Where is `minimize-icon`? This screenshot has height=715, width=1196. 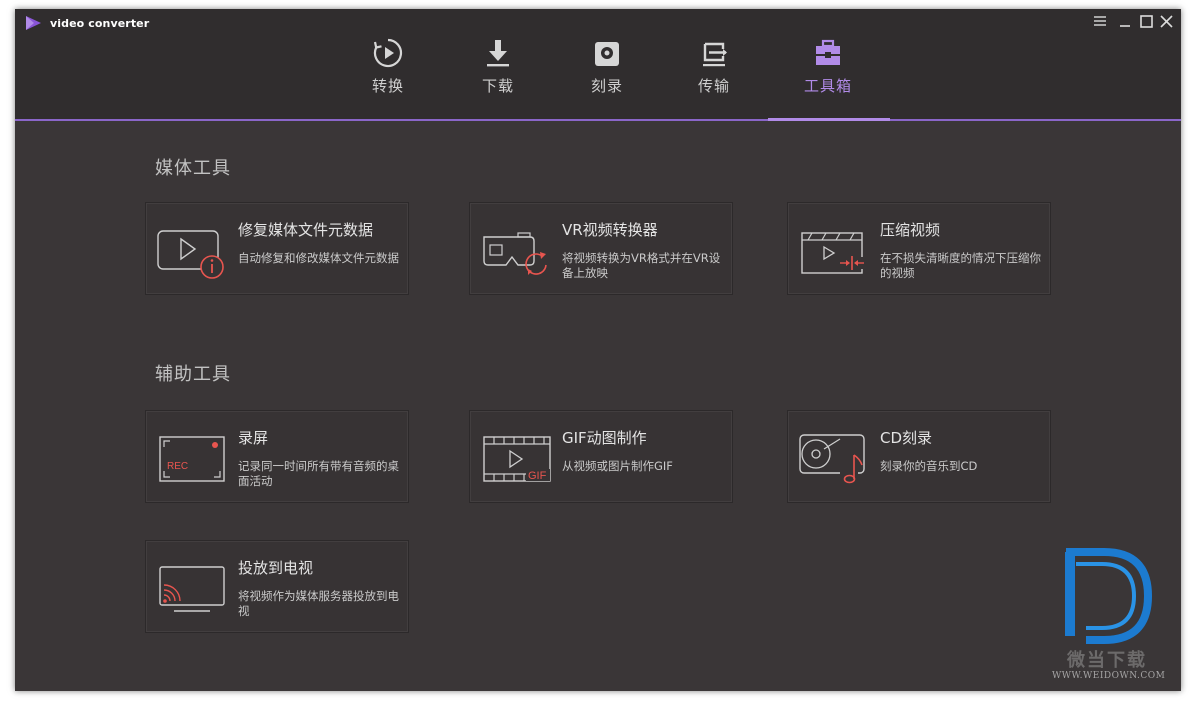 minimize-icon is located at coordinates (1125, 26).